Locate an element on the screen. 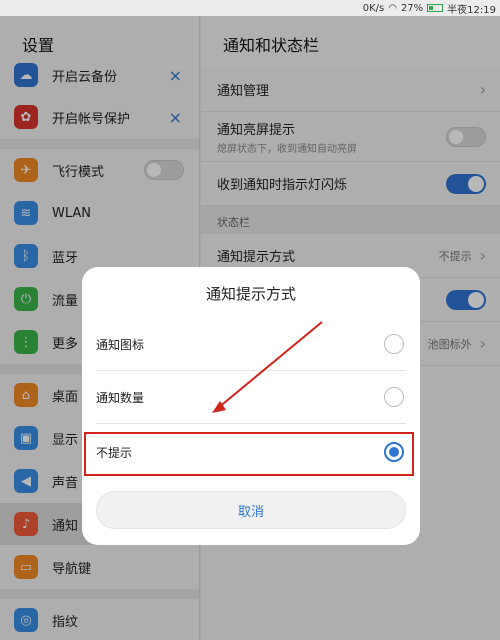  status-bar: 0K/s ◠ 27% 半夜12:19 is located at coordinates (250, 8).